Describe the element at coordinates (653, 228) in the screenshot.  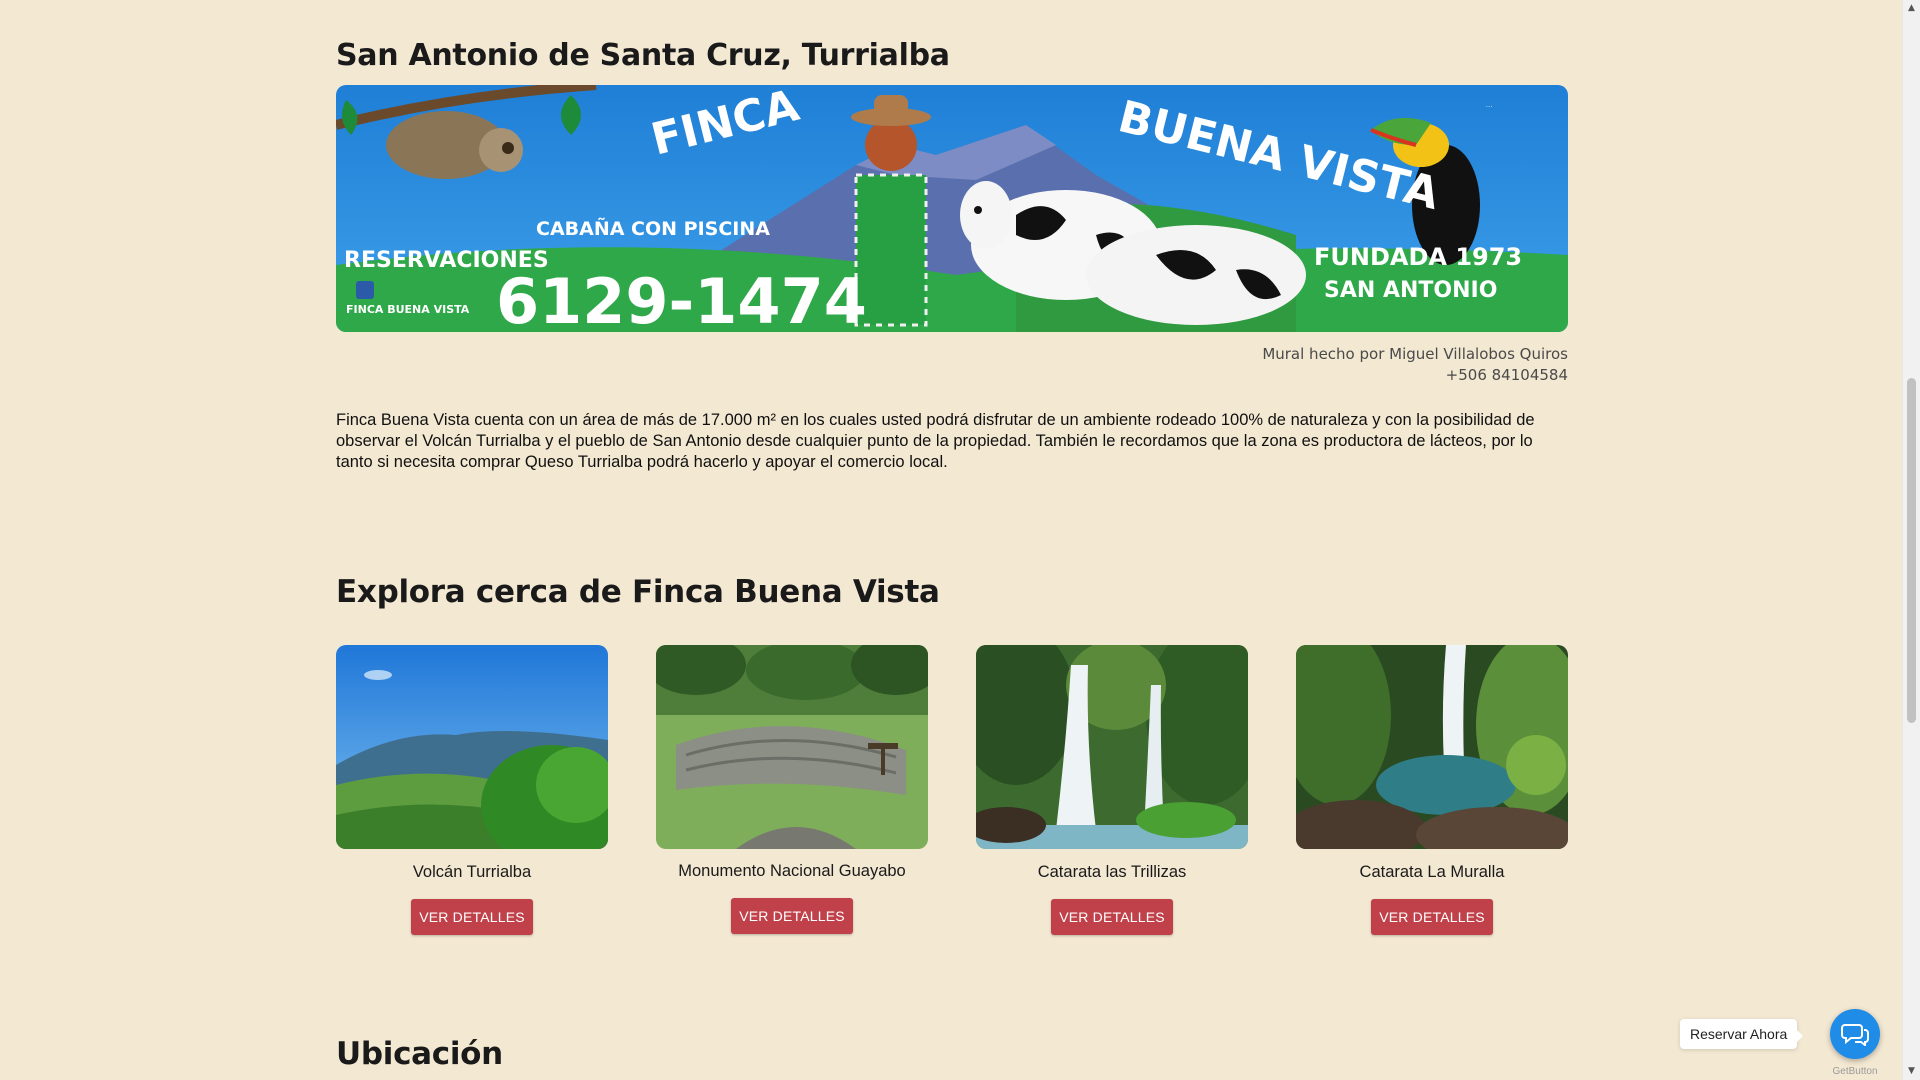
I see `mural-text-cabana: CABAÑA CON PISCINA` at that location.